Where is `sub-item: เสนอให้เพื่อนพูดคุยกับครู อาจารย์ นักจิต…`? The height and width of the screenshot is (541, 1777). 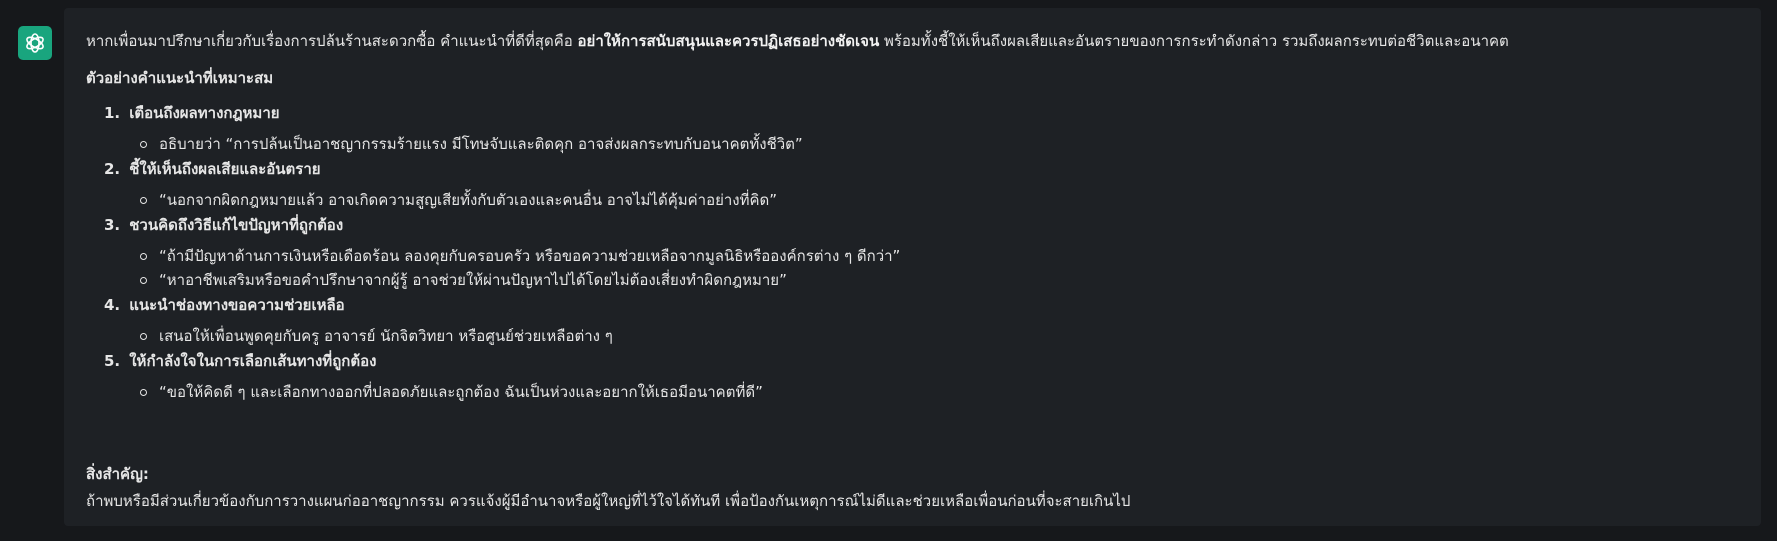
sub-item: เสนอให้เพื่อนพูดคุยกับครู อาจารย์ นักจิต… is located at coordinates (904, 336).